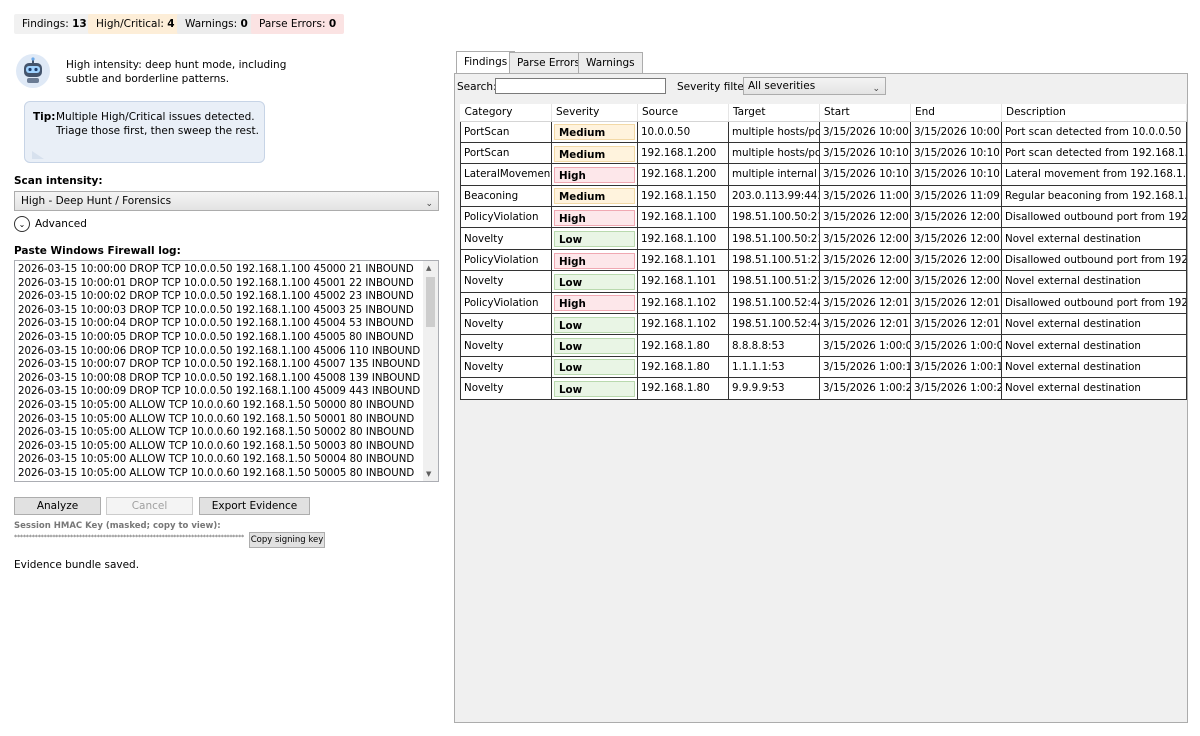 The width and height of the screenshot is (1200, 736). I want to click on cell-source: 192.168.1.101, so click(683, 281).